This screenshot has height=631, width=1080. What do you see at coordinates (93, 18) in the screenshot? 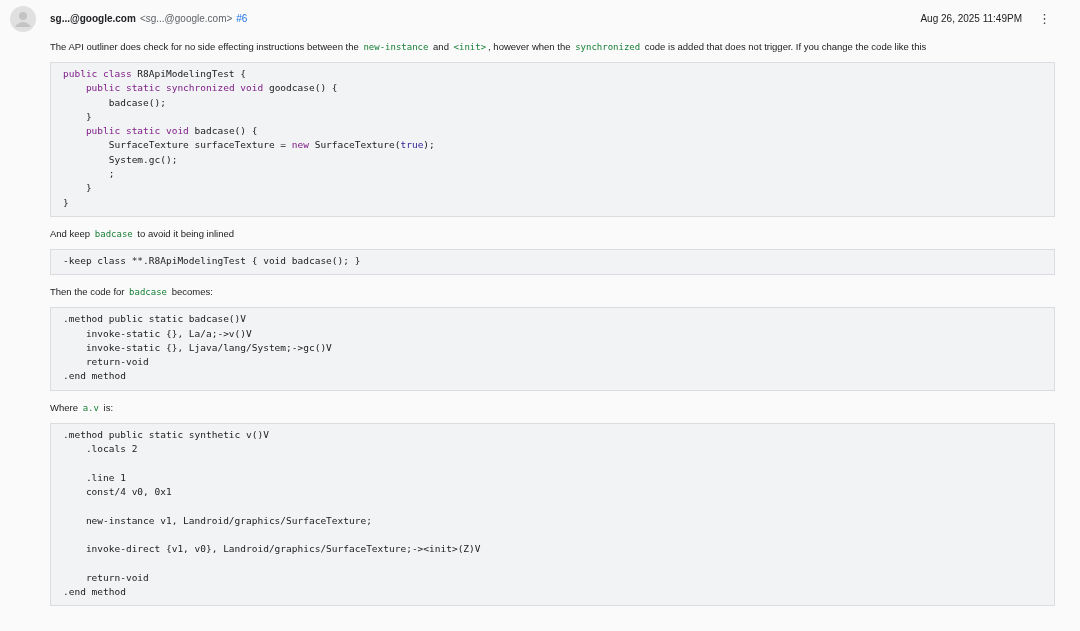
I see `author-name: sg...@google.com` at bounding box center [93, 18].